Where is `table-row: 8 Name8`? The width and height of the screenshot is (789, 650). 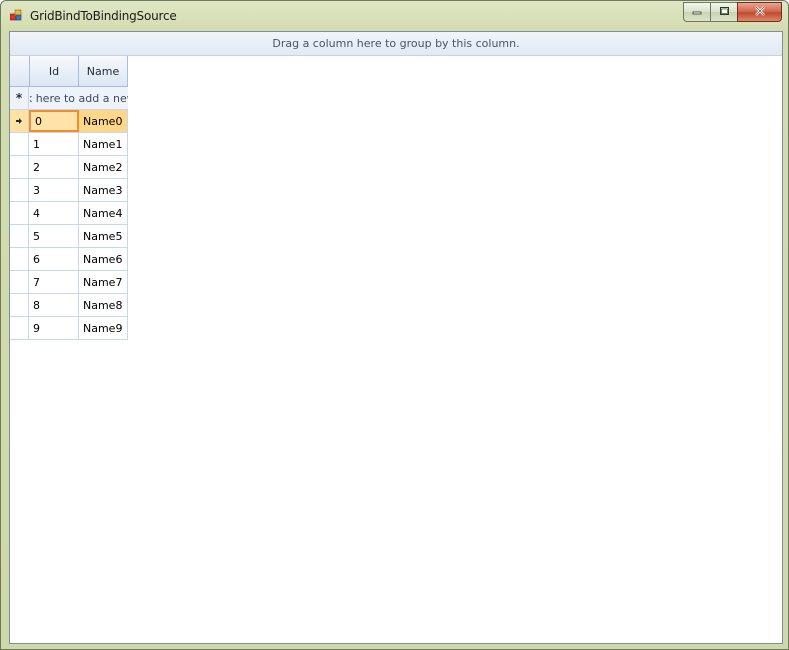
table-row: 8 Name8 is located at coordinates (69, 305).